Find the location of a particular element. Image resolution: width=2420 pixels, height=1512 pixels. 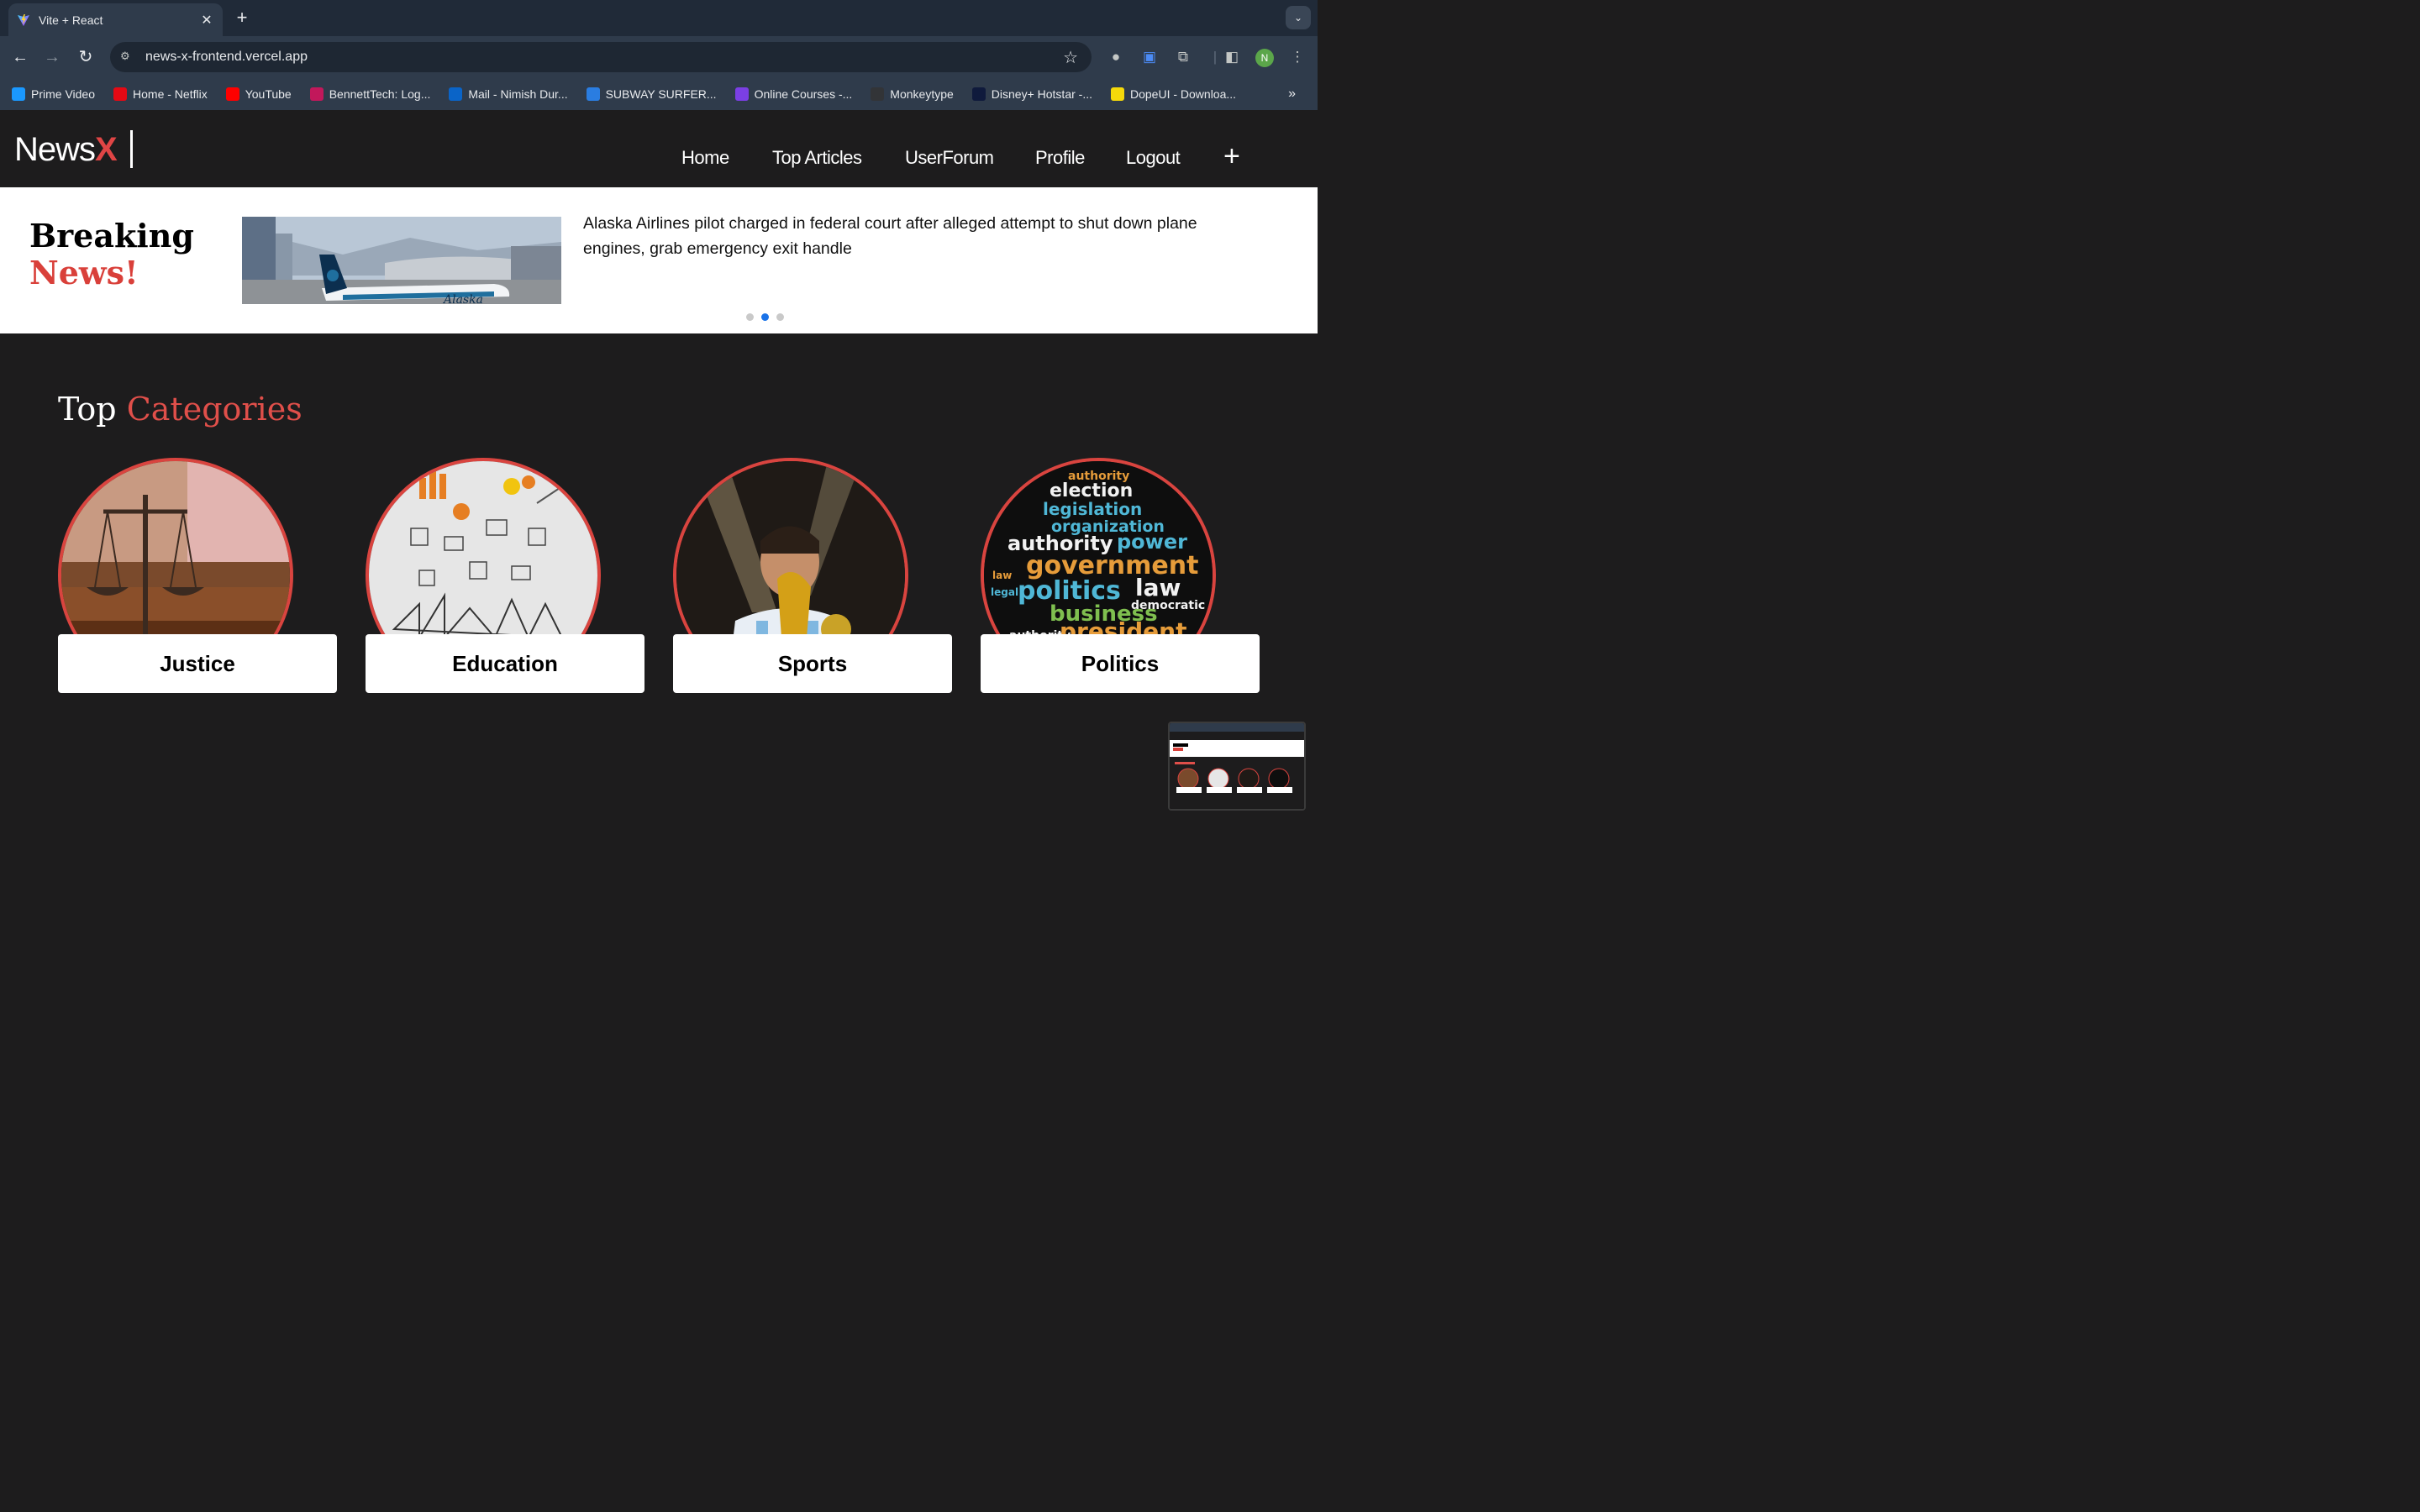

nav-userforum: UserForum is located at coordinates (950, 158).